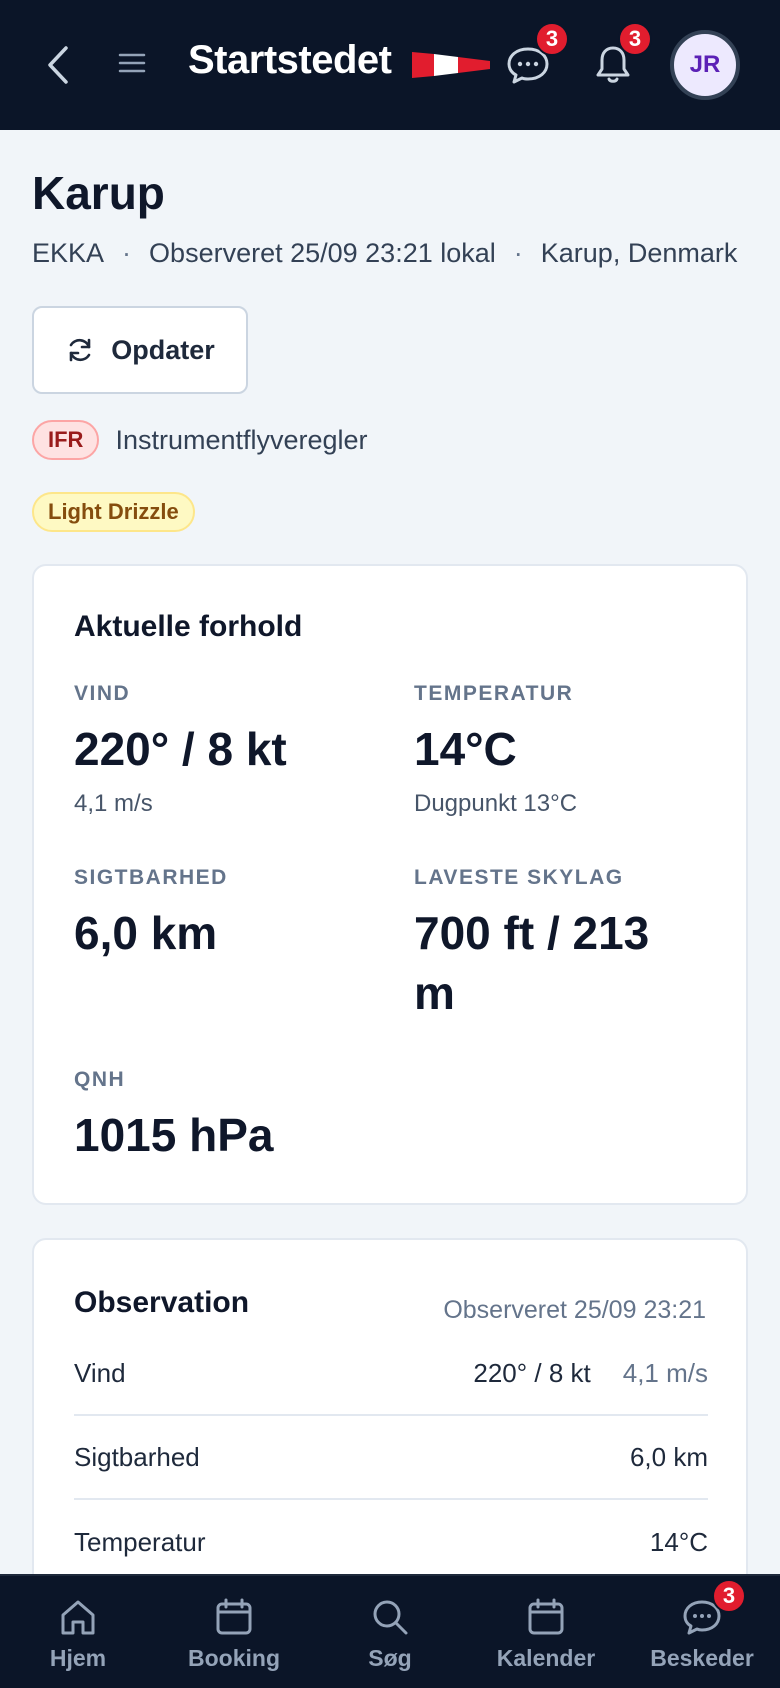  What do you see at coordinates (668, 1456) in the screenshot?
I see `obs-value: 6,0 km` at bounding box center [668, 1456].